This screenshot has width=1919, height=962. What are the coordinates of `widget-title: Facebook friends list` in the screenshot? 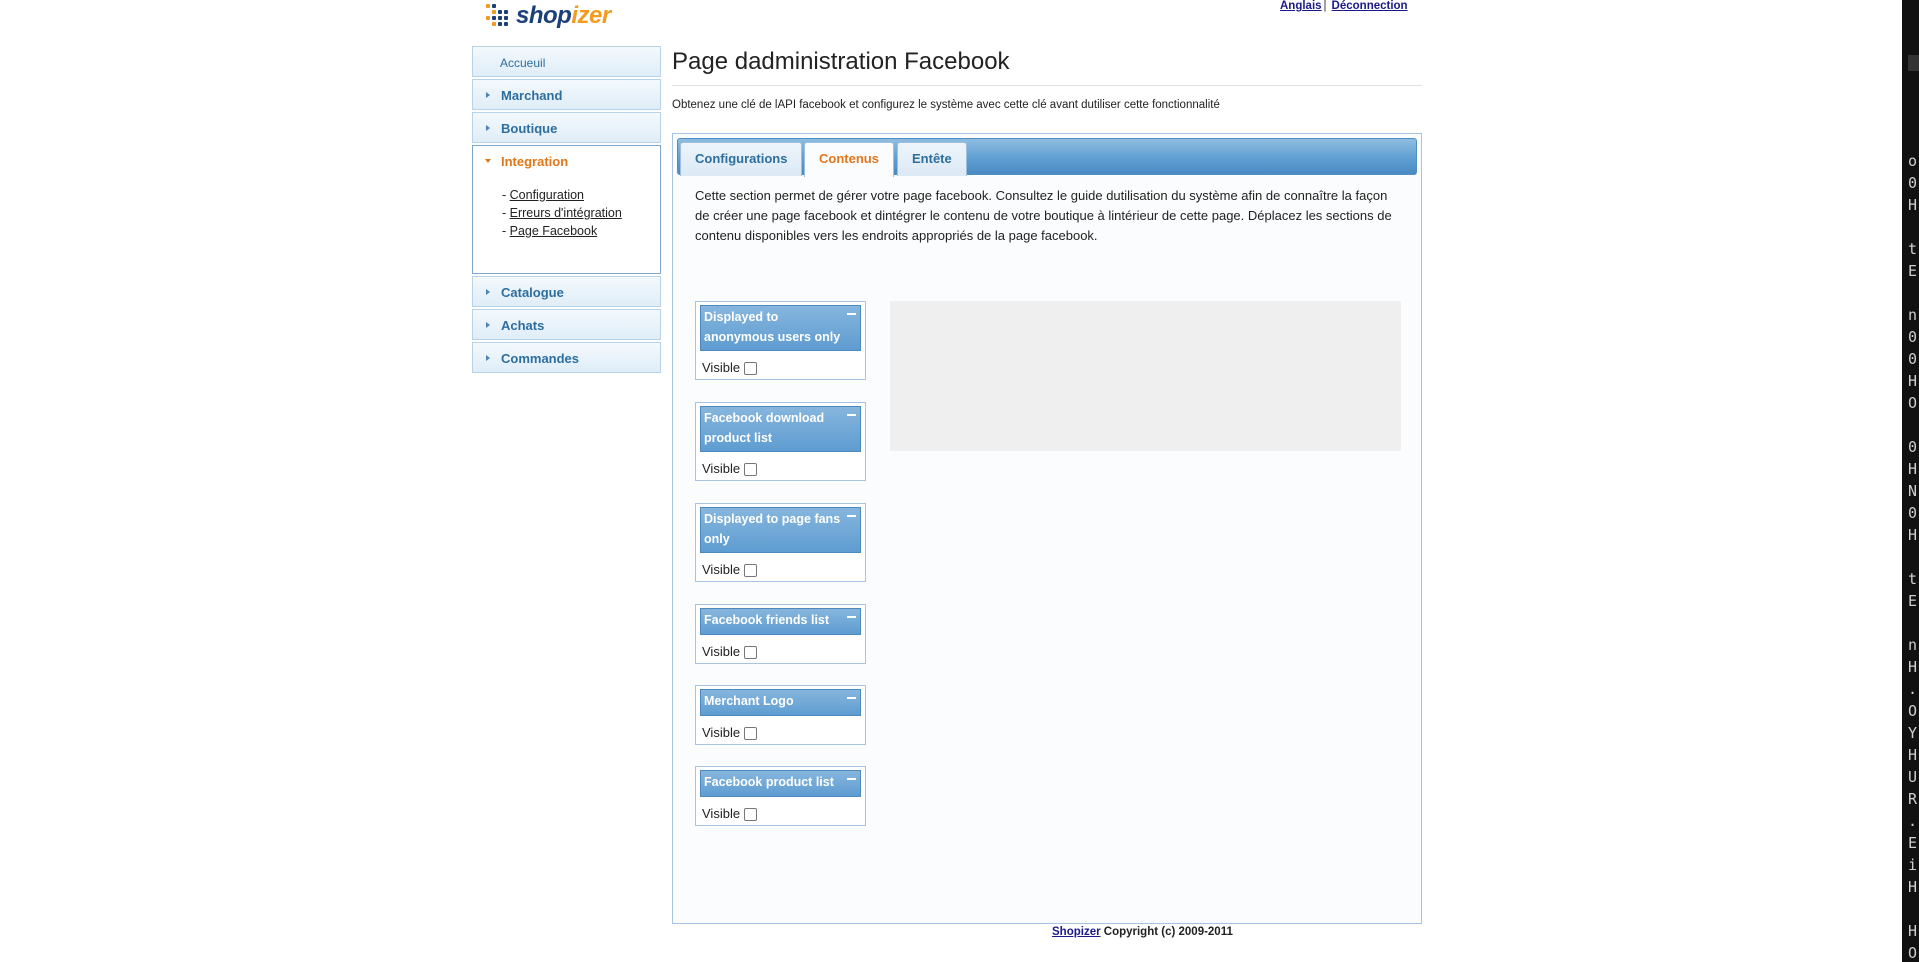 It's located at (767, 620).